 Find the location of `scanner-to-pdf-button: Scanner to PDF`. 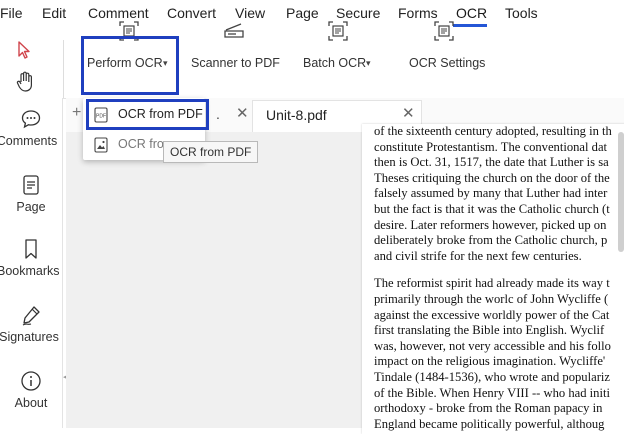

scanner-to-pdf-button: Scanner to PDF is located at coordinates (234, 39).